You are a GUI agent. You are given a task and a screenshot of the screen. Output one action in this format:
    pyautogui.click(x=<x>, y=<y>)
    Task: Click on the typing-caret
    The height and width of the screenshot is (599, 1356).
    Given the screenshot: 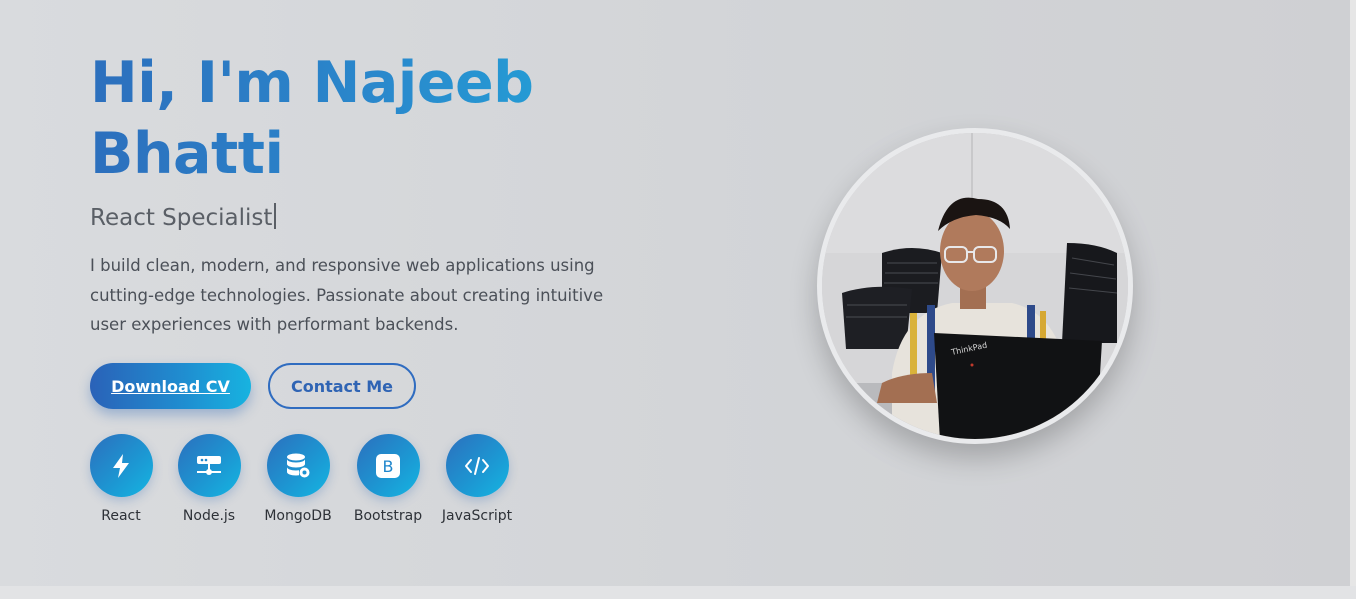 What is the action you would take?
    pyautogui.click(x=275, y=216)
    